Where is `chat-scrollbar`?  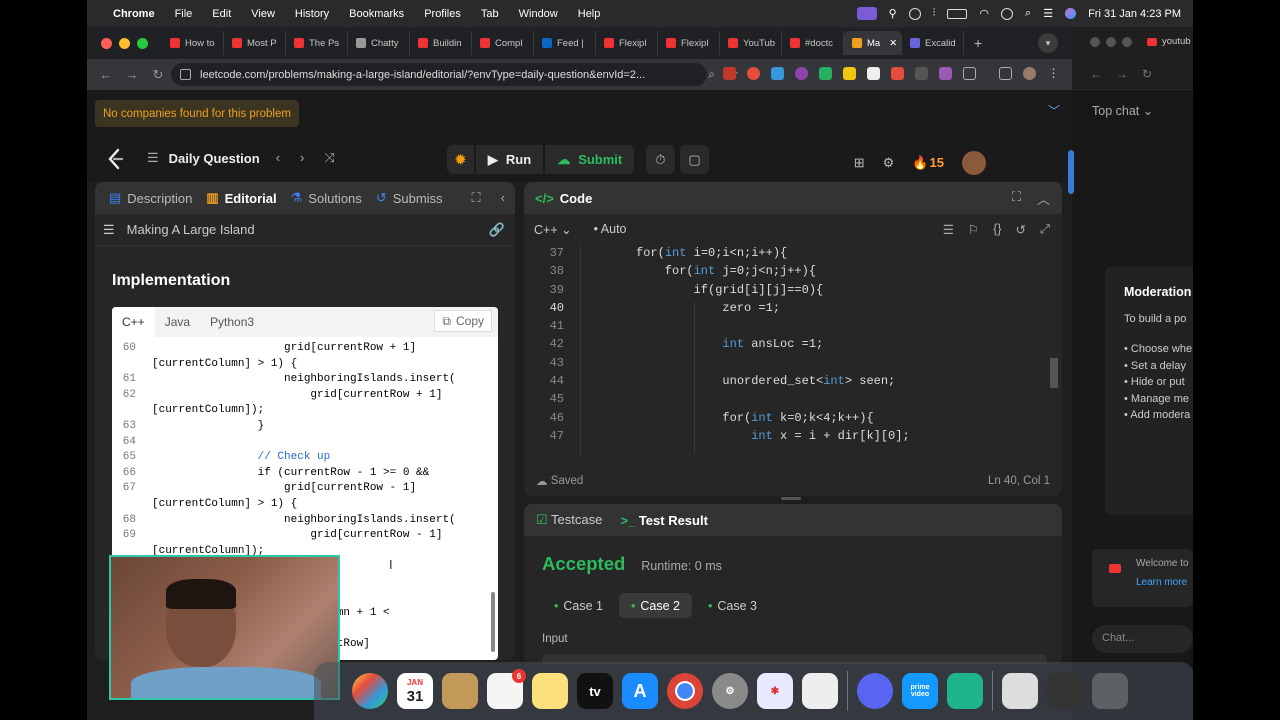 chat-scrollbar is located at coordinates (1071, 172).